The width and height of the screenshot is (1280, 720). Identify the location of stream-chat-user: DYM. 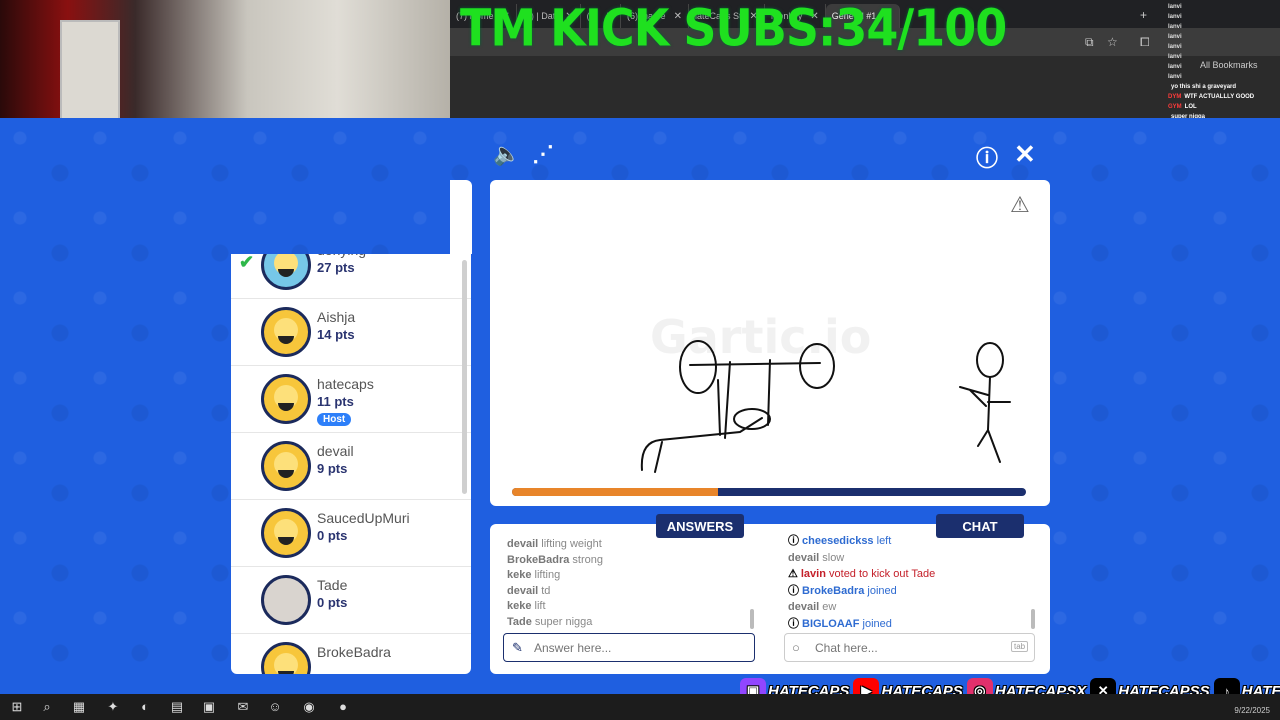
(1175, 97).